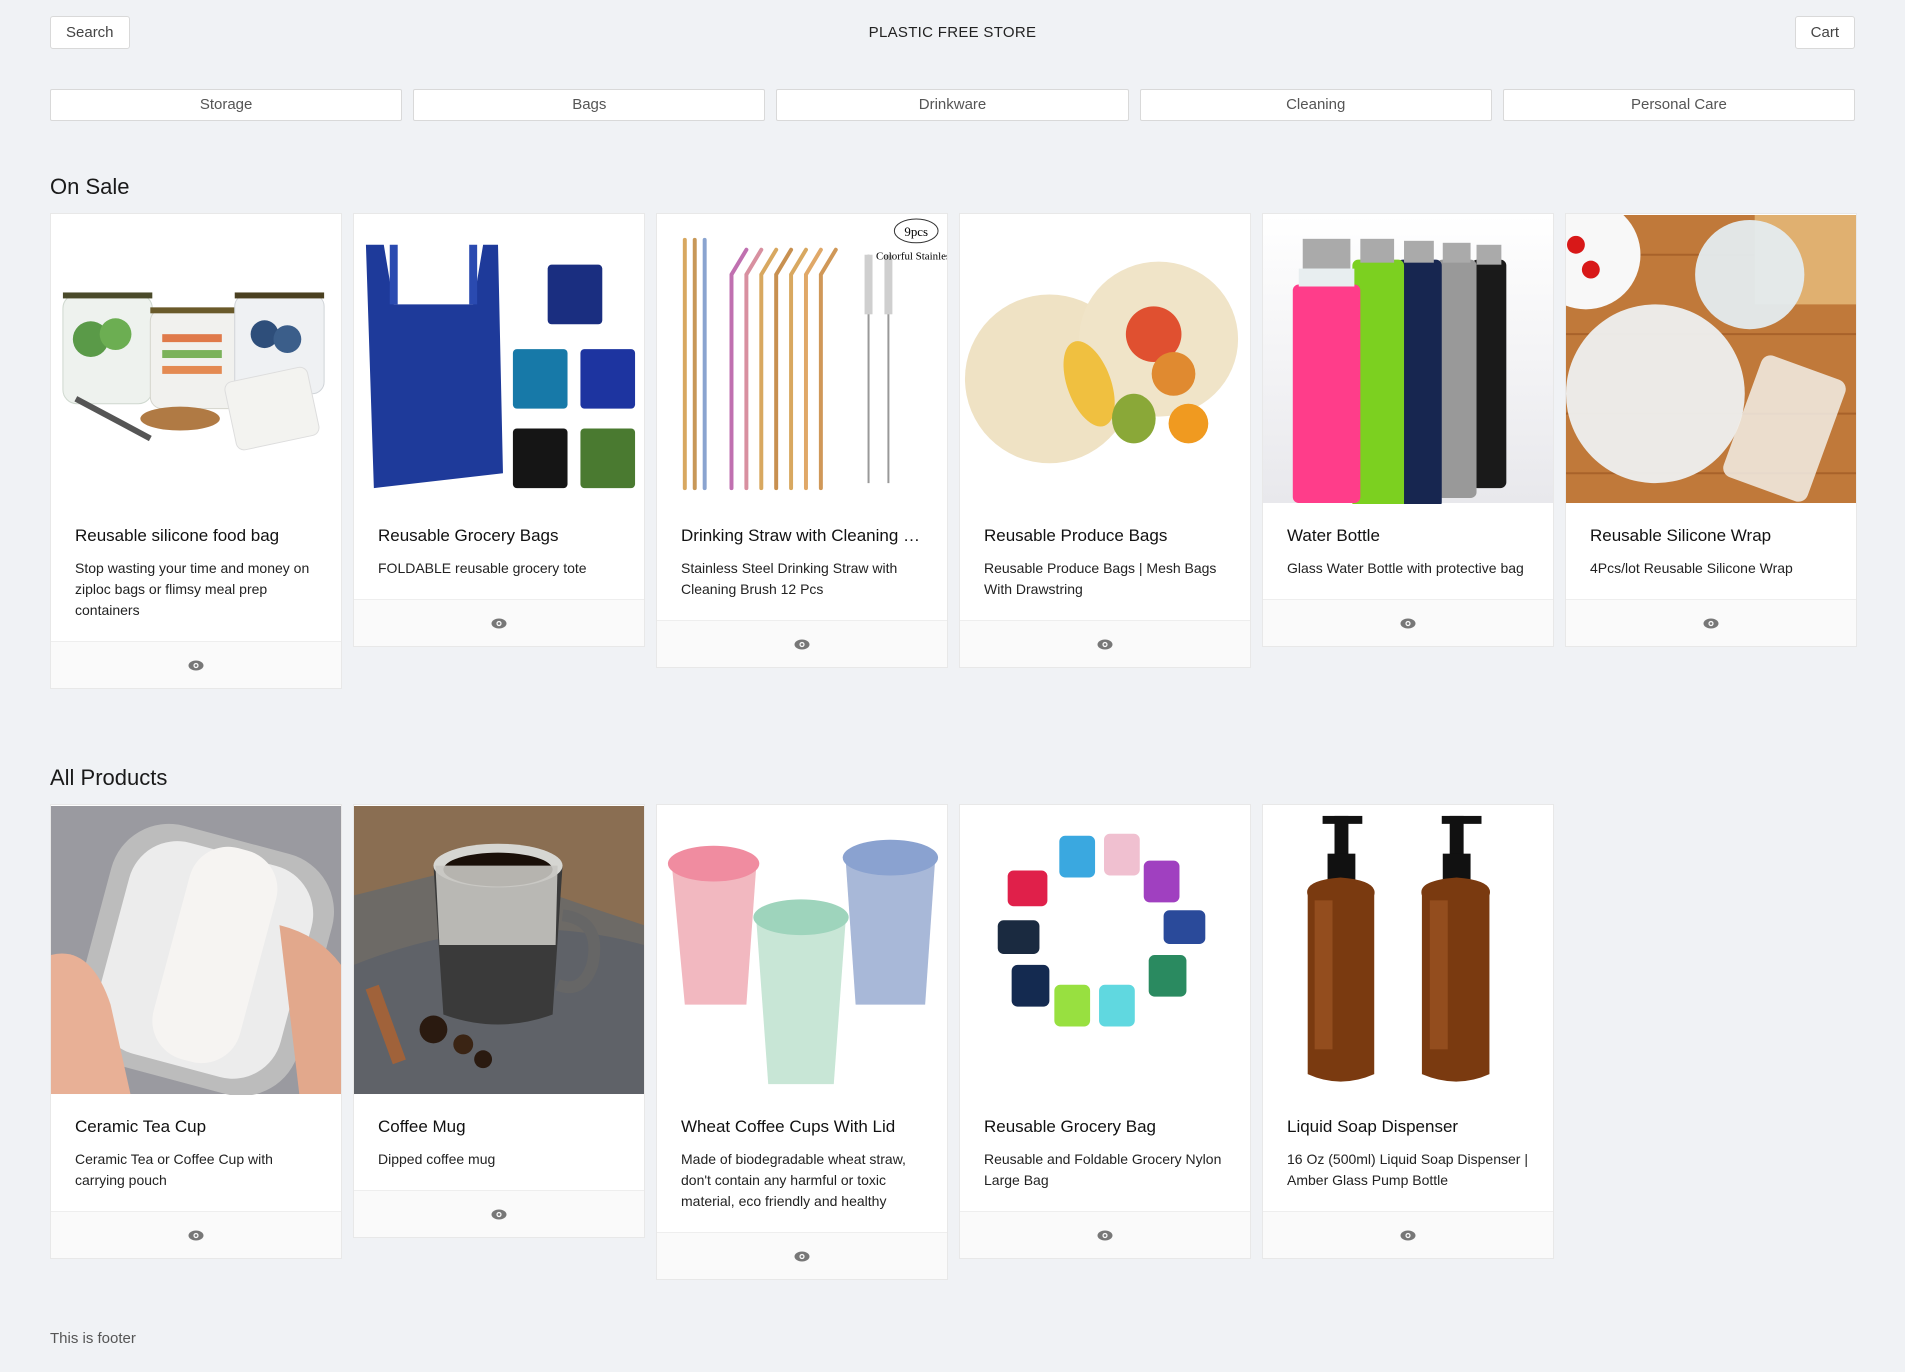 The height and width of the screenshot is (1372, 1905). Describe the element at coordinates (802, 950) in the screenshot. I see `product-image-wheat-cups` at that location.